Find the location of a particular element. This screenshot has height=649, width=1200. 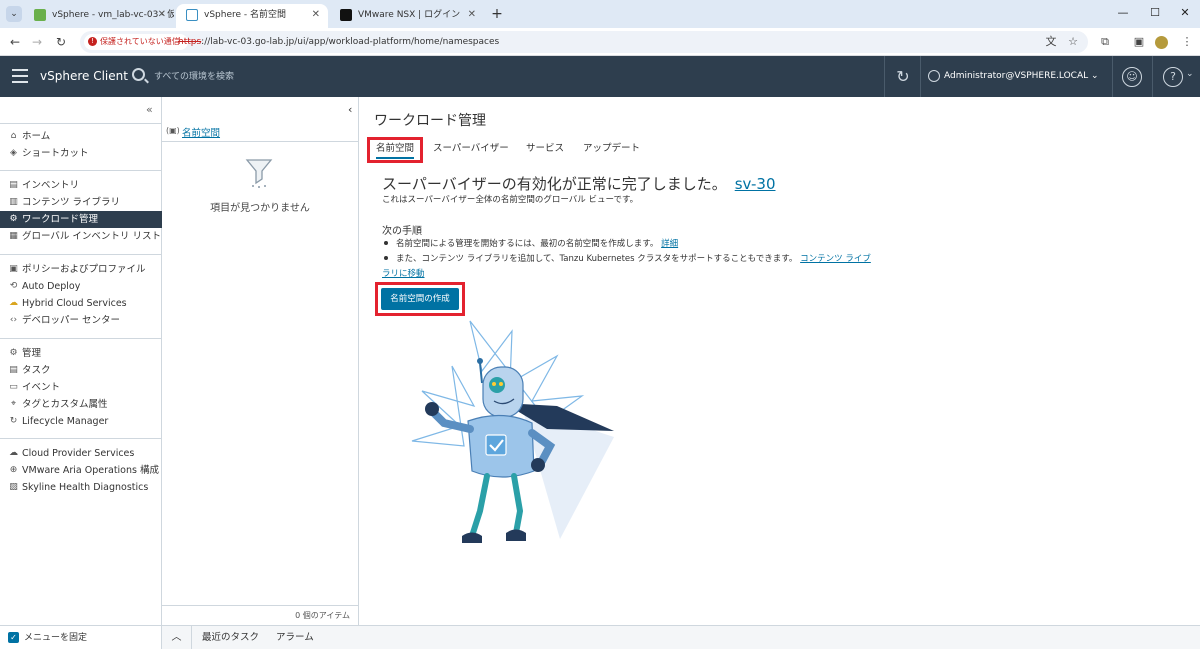

hamburger-menu-icon is located at coordinates (20, 76).